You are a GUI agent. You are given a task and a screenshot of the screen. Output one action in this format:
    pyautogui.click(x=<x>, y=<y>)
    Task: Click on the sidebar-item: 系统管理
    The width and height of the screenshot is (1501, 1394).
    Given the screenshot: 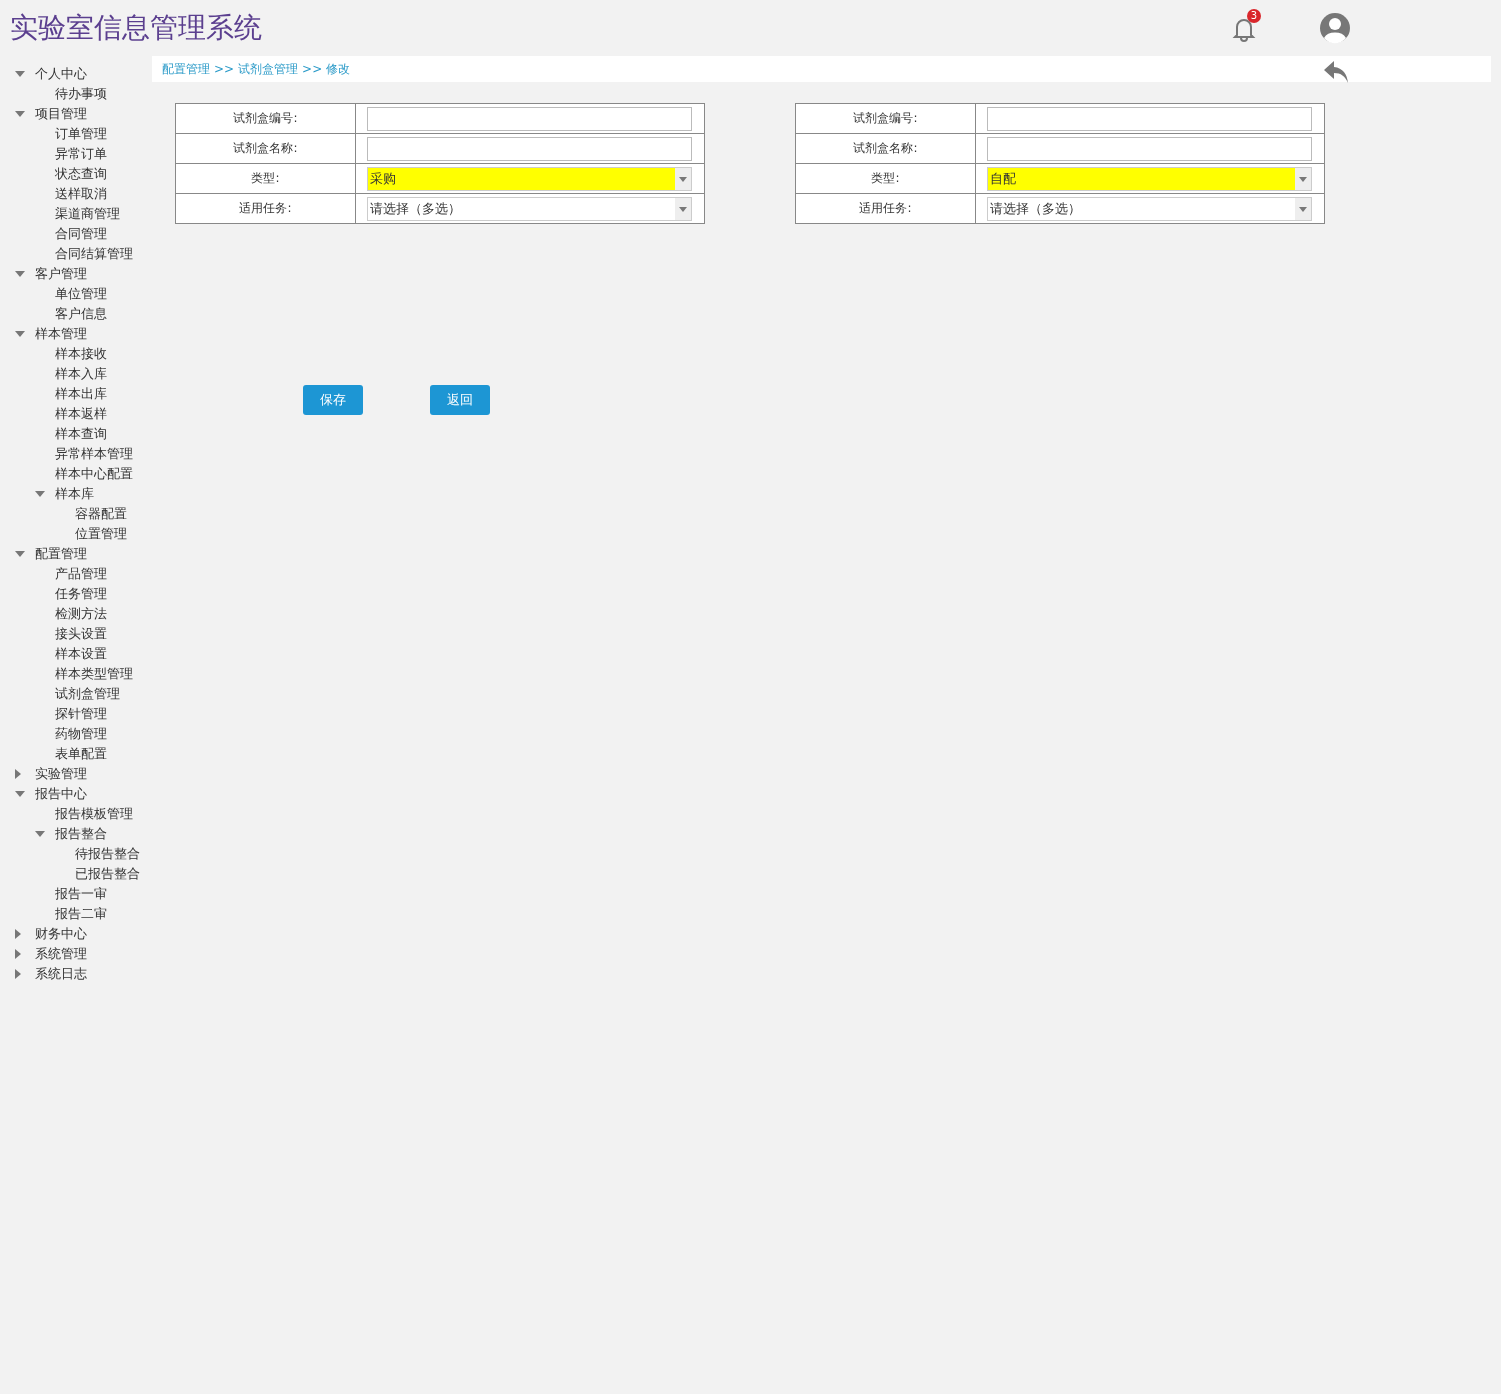 What is the action you would take?
    pyautogui.click(x=61, y=954)
    